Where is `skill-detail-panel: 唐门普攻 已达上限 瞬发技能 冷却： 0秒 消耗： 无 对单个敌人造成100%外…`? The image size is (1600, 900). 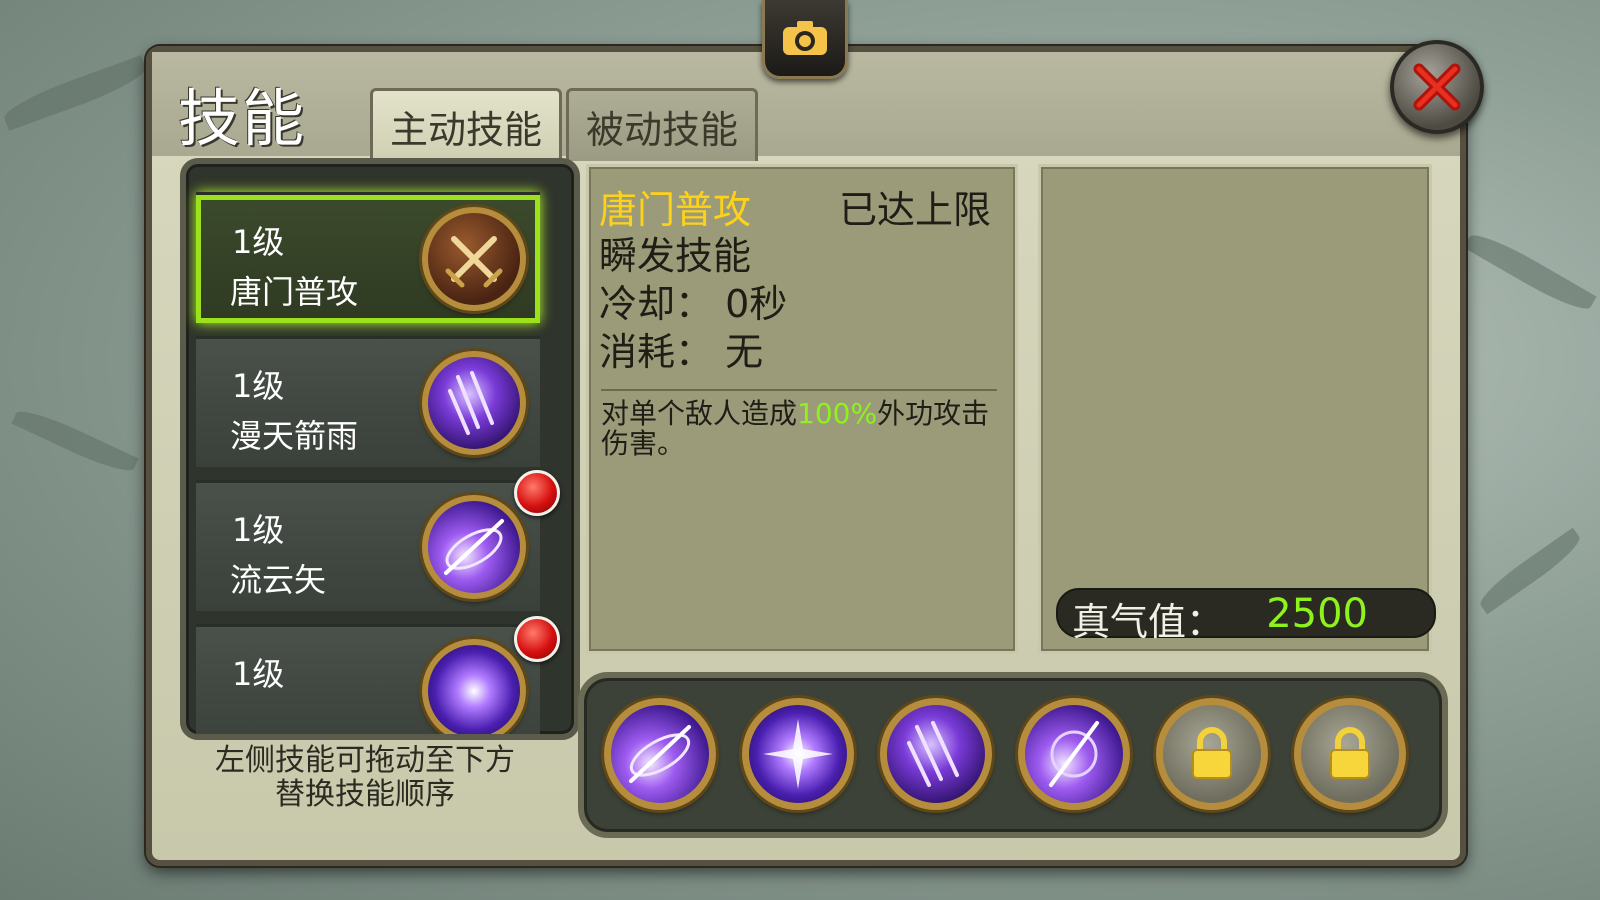
skill-detail-panel: 唐门普攻 已达上限 瞬发技能 冷却： 0秒 消耗： 无 对单个敌人造成100%外… is located at coordinates (802, 409).